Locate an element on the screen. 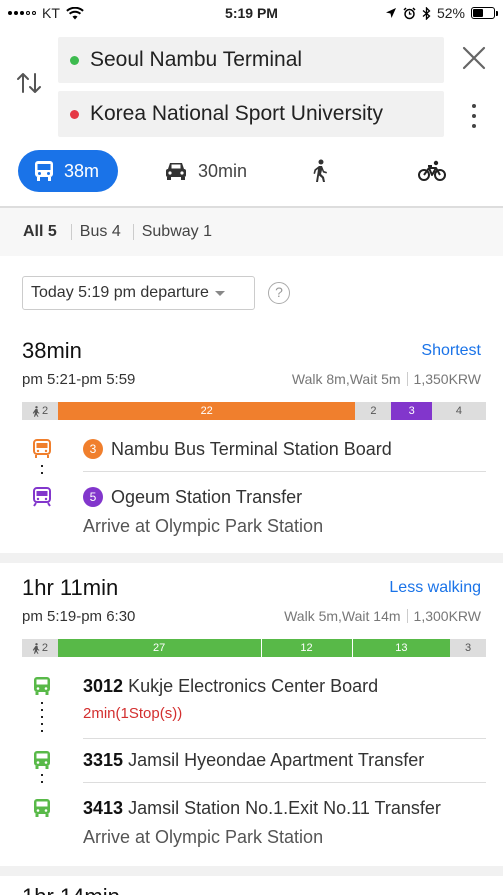 The image size is (503, 895). travel-mode-tabs: 38m 30min is located at coordinates (251, 172).